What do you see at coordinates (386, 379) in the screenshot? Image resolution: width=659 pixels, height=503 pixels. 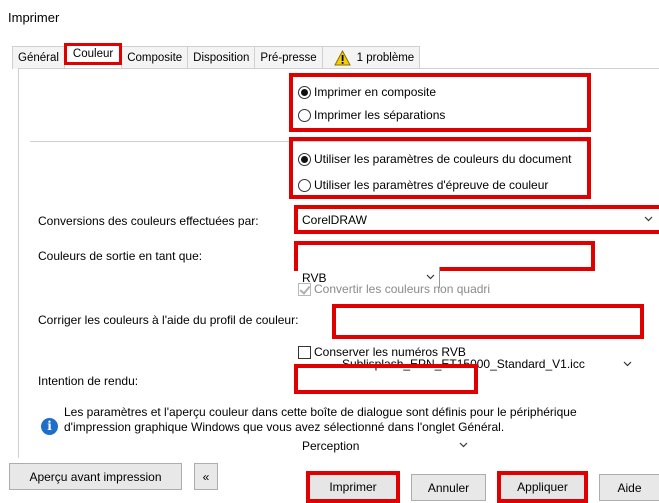 I see `rendering-intent-highlight` at bounding box center [386, 379].